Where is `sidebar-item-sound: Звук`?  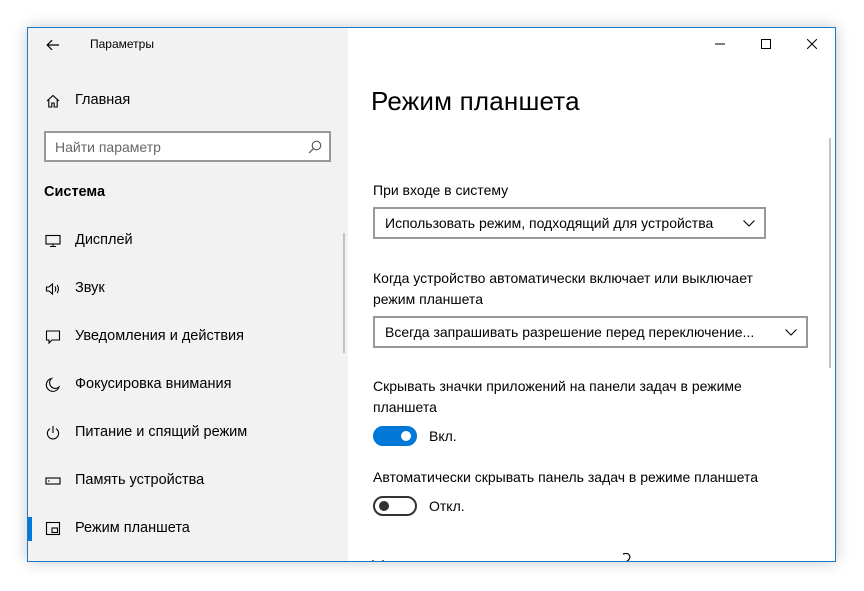
sidebar-item-sound: Звук is located at coordinates (188, 289).